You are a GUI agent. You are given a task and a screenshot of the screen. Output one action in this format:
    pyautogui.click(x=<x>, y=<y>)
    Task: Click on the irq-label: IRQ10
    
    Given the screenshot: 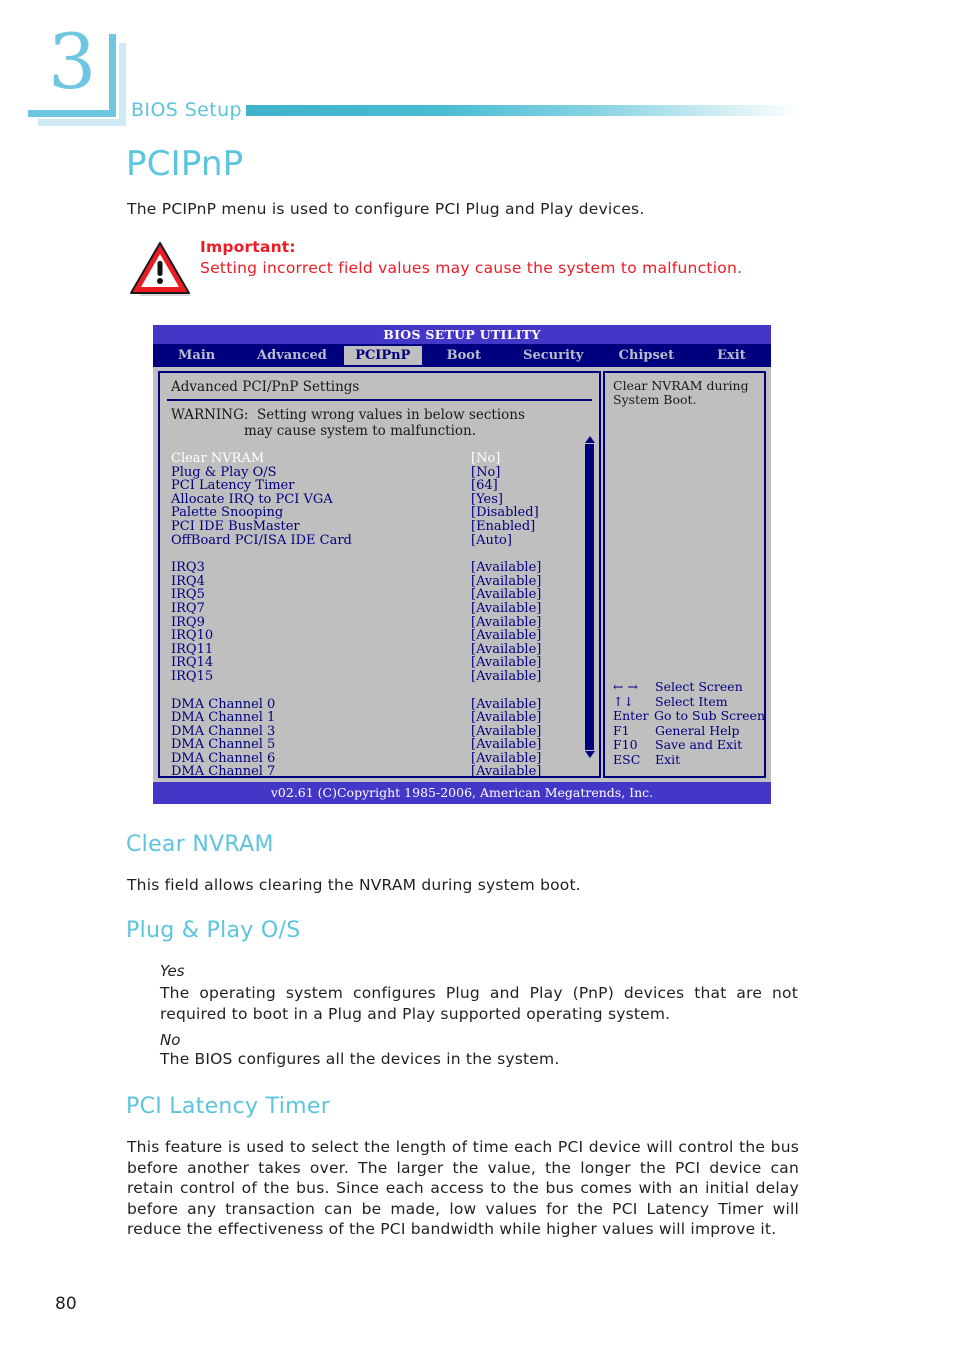 What is the action you would take?
    pyautogui.click(x=192, y=636)
    